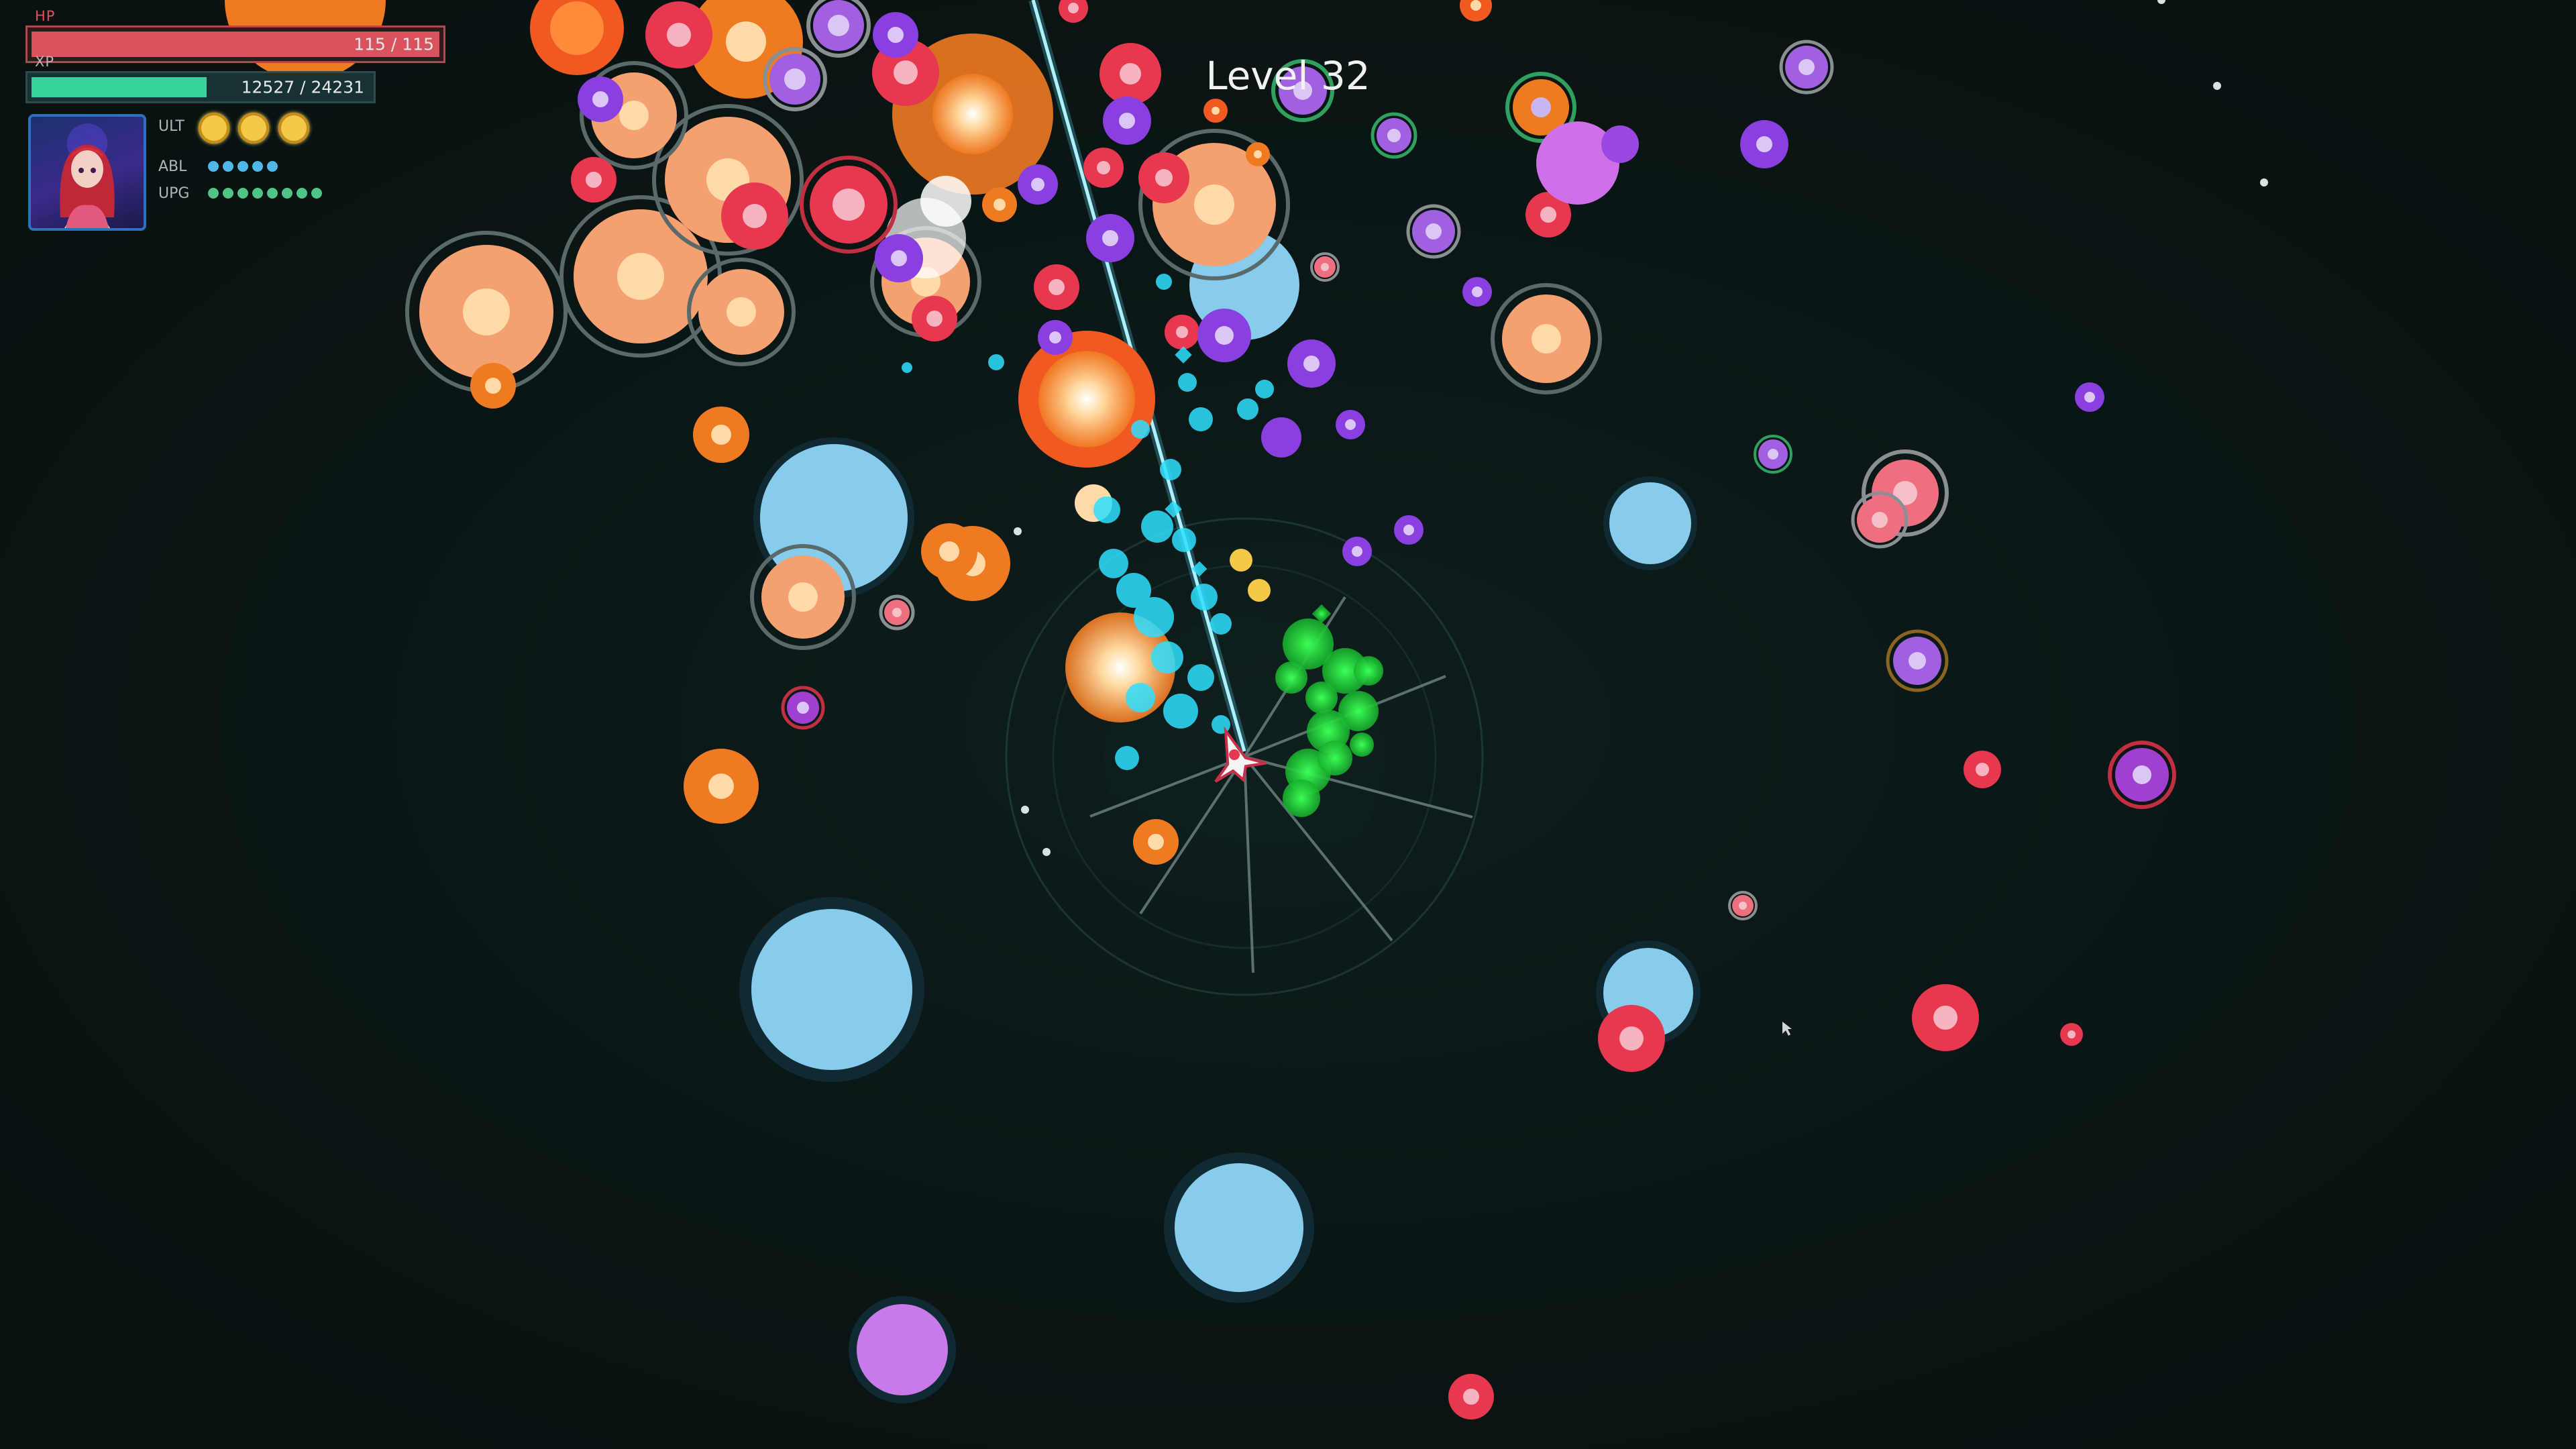 The image size is (2576, 1449). Describe the element at coordinates (87, 172) in the screenshot. I see `anime-pilot-portrait-icon` at that location.